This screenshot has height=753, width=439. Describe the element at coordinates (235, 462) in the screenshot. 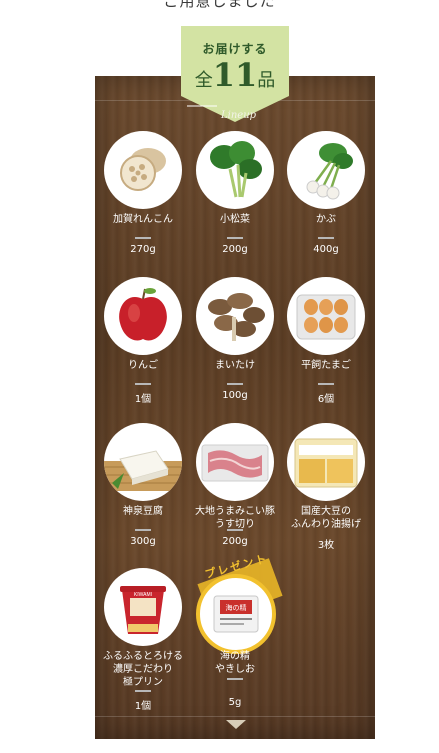

I see `pork-icon` at that location.